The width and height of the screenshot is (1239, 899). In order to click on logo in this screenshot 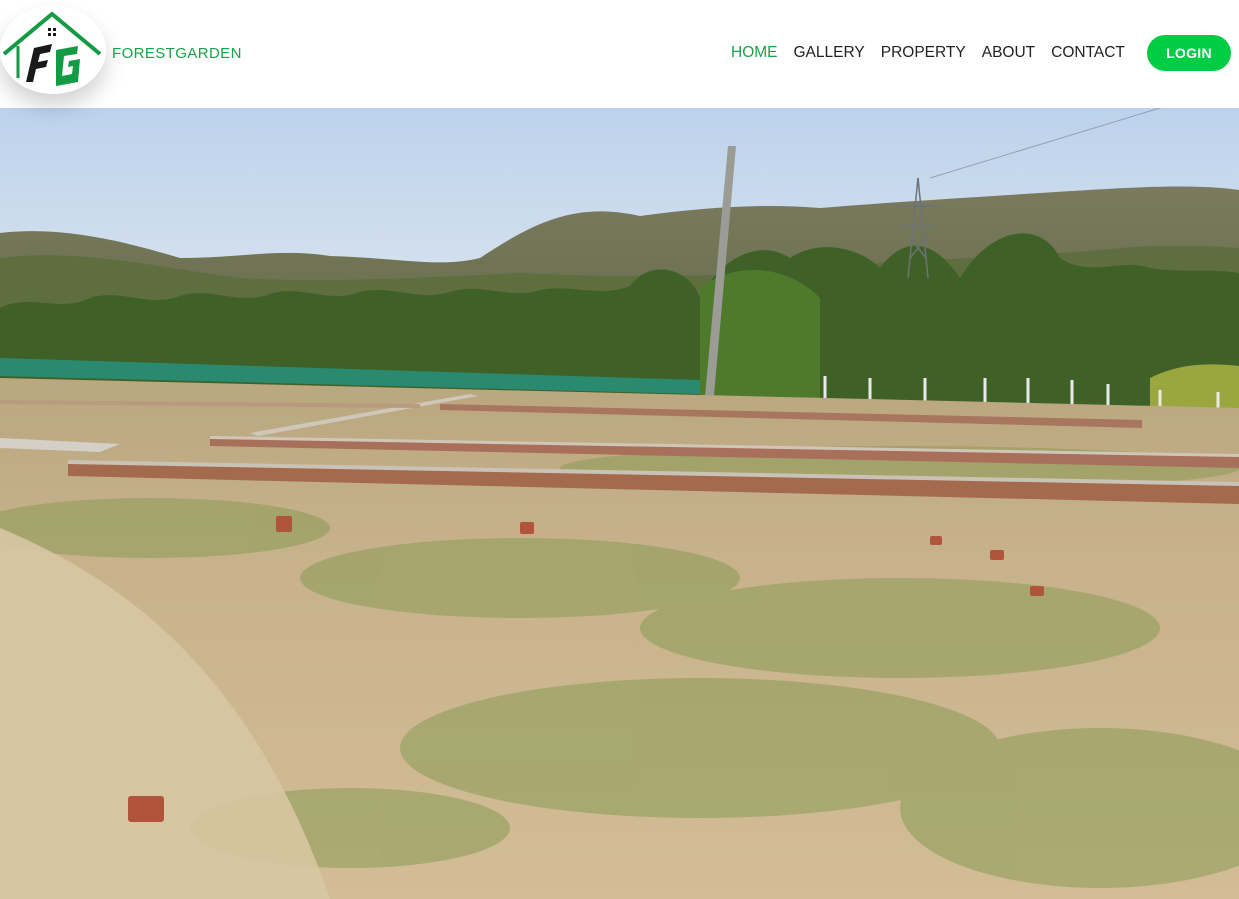, I will do `click(53, 50)`.